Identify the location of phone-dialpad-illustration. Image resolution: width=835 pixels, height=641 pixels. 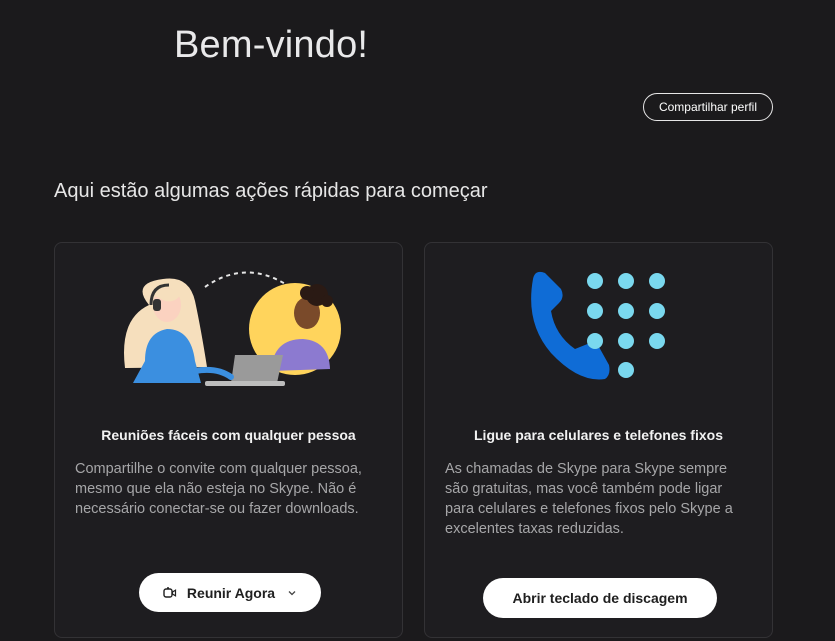
(598, 325).